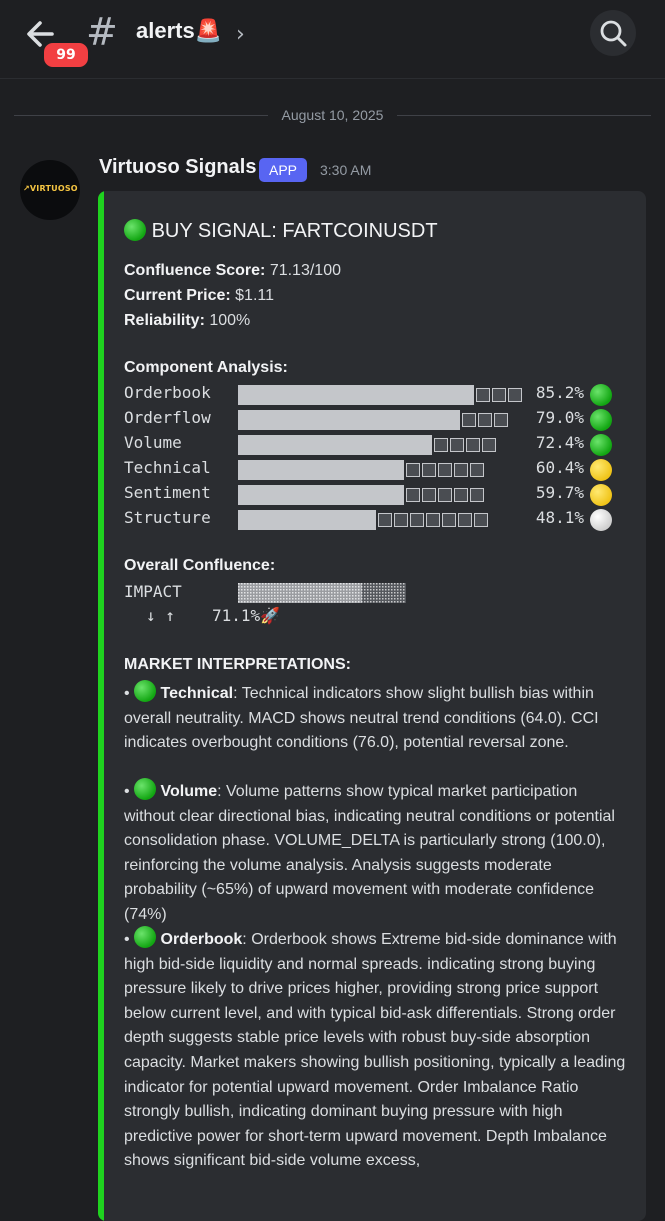 This screenshot has height=1221, width=665. I want to click on component-row: Structure 48.1%, so click(384, 520).